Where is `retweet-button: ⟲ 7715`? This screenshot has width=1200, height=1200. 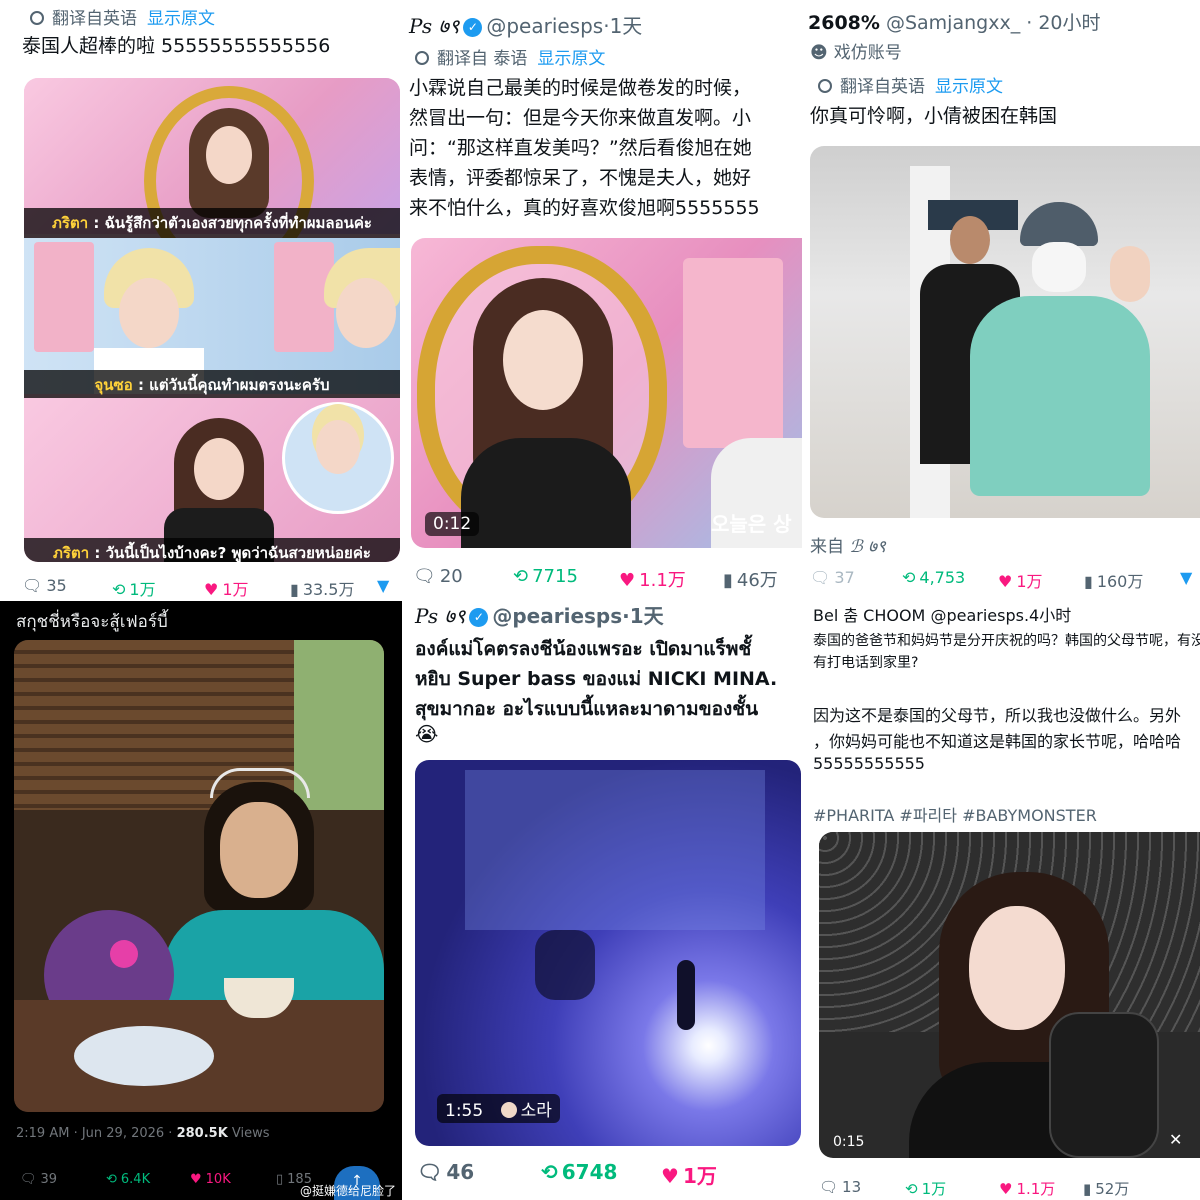
retweet-button: ⟲ 7715 is located at coordinates (545, 576).